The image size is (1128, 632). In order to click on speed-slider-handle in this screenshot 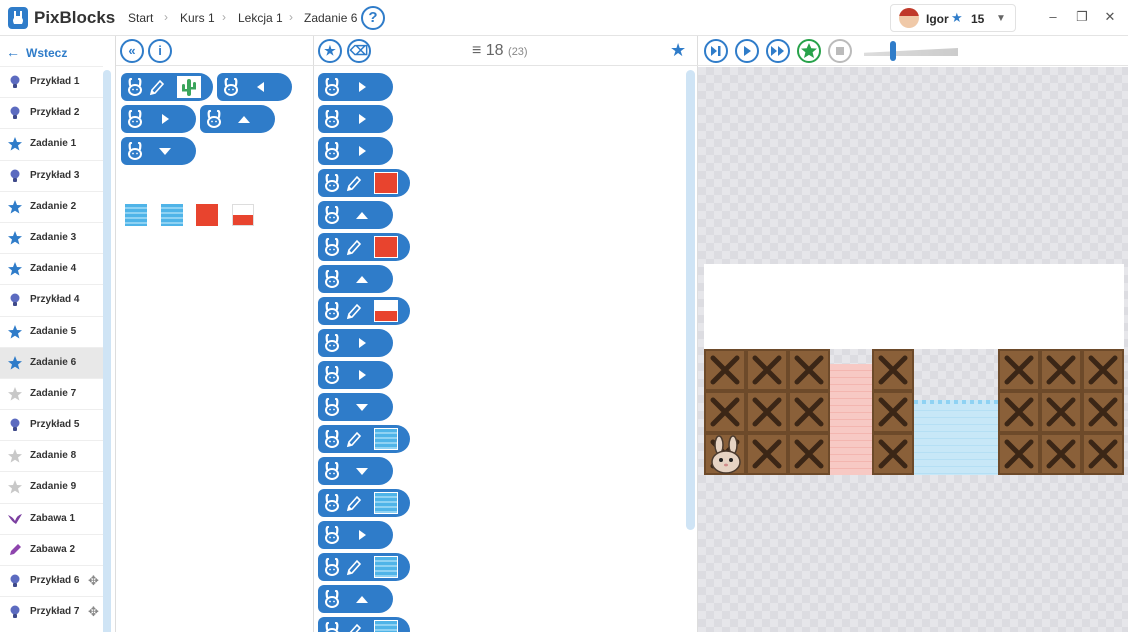, I will do `click(893, 51)`.